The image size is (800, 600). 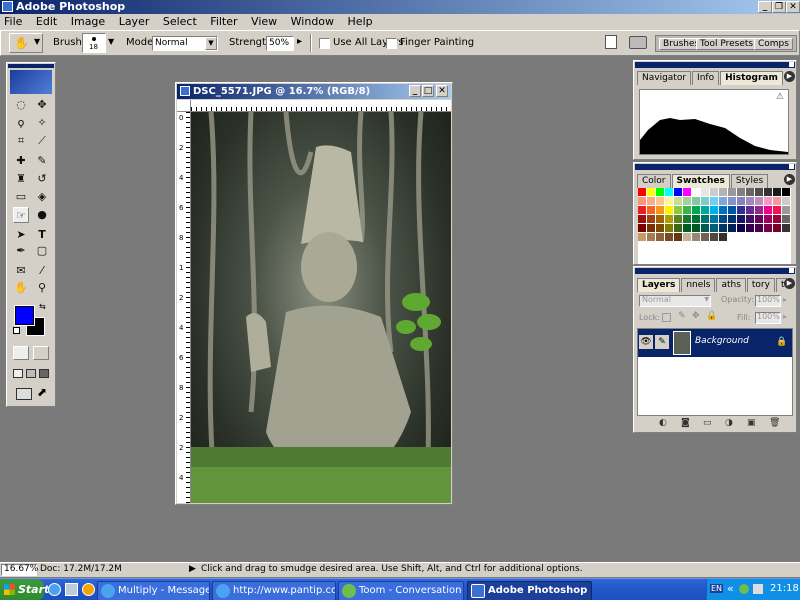 I want to click on menu-select: Select, so click(x=180, y=21).